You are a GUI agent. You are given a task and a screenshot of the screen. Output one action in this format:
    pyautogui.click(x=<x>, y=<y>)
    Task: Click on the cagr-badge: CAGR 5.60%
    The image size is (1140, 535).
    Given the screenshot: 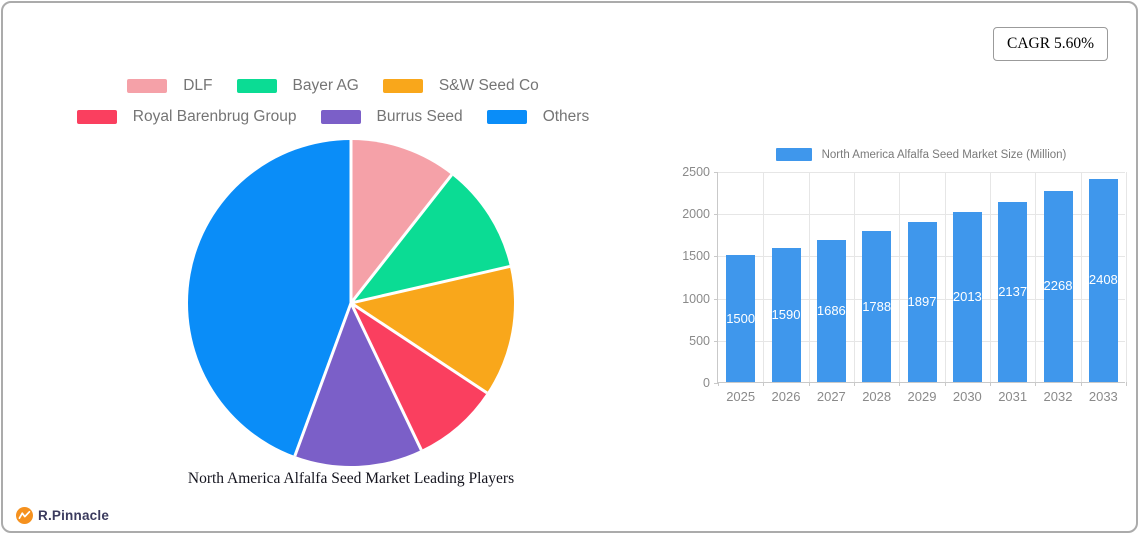 What is the action you would take?
    pyautogui.click(x=1050, y=44)
    